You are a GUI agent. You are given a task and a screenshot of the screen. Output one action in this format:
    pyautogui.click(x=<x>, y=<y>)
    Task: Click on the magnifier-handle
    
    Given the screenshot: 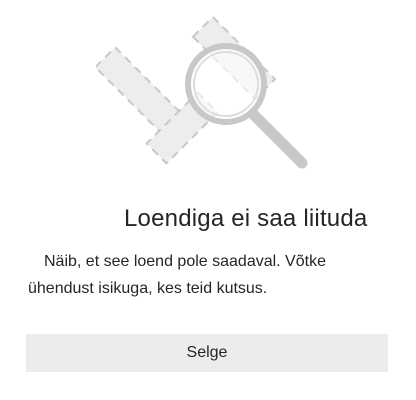 What is the action you would take?
    pyautogui.click(x=278, y=139)
    